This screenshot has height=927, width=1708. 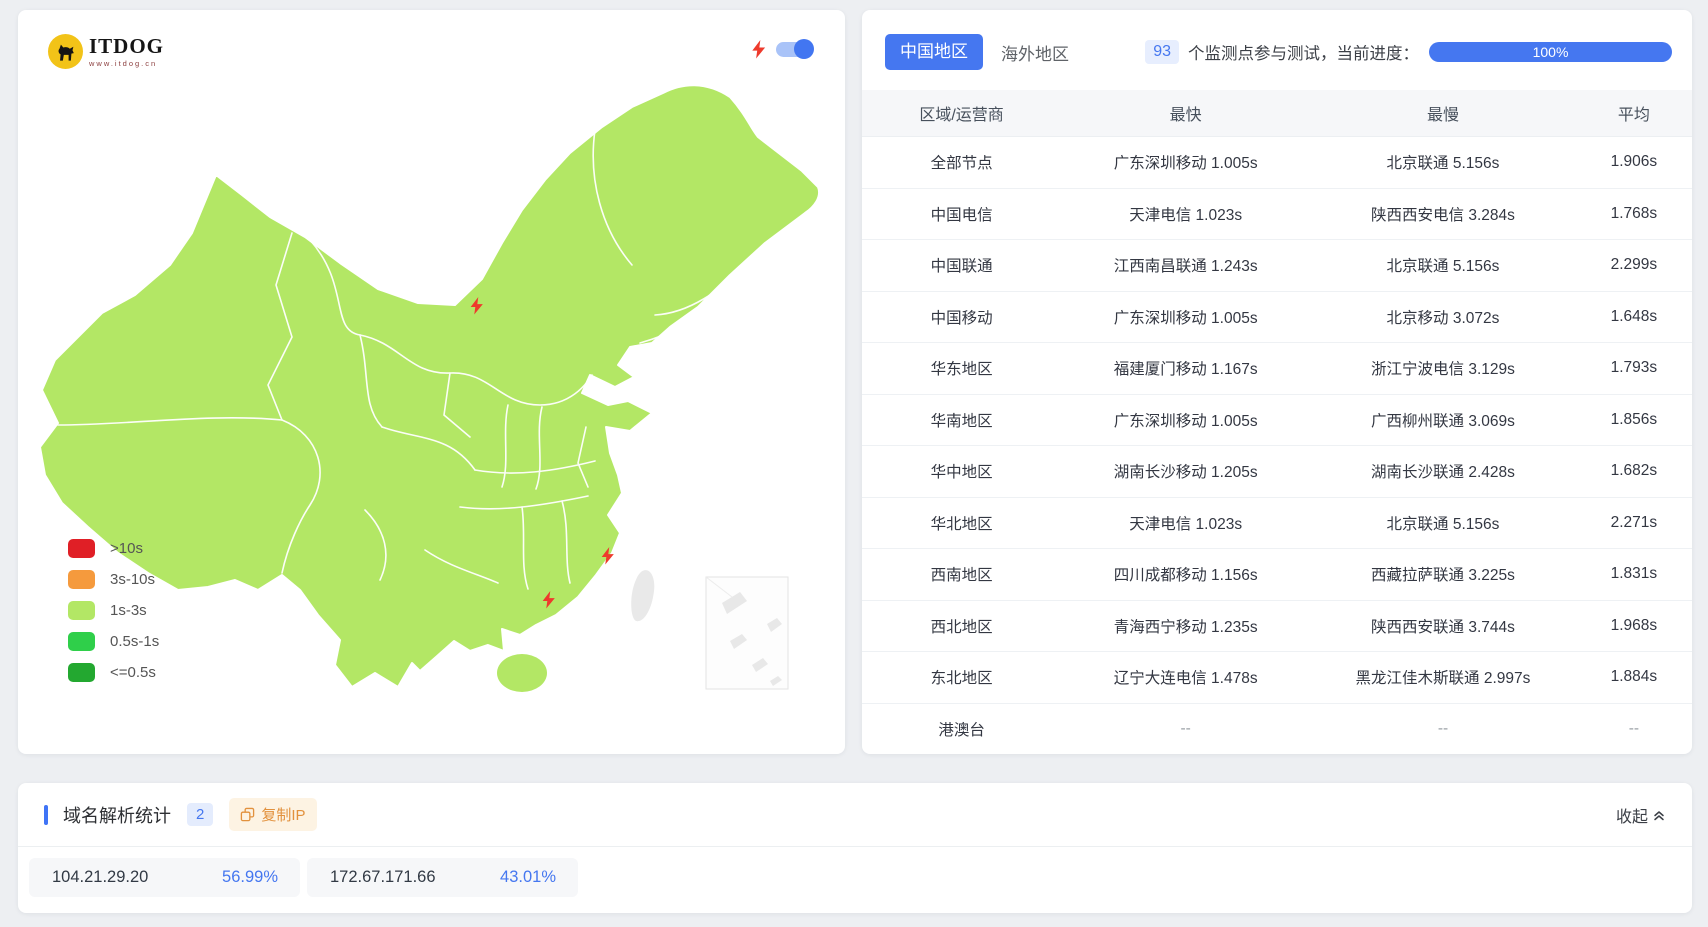 What do you see at coordinates (127, 45) in the screenshot?
I see `logo-title: ITDOG` at bounding box center [127, 45].